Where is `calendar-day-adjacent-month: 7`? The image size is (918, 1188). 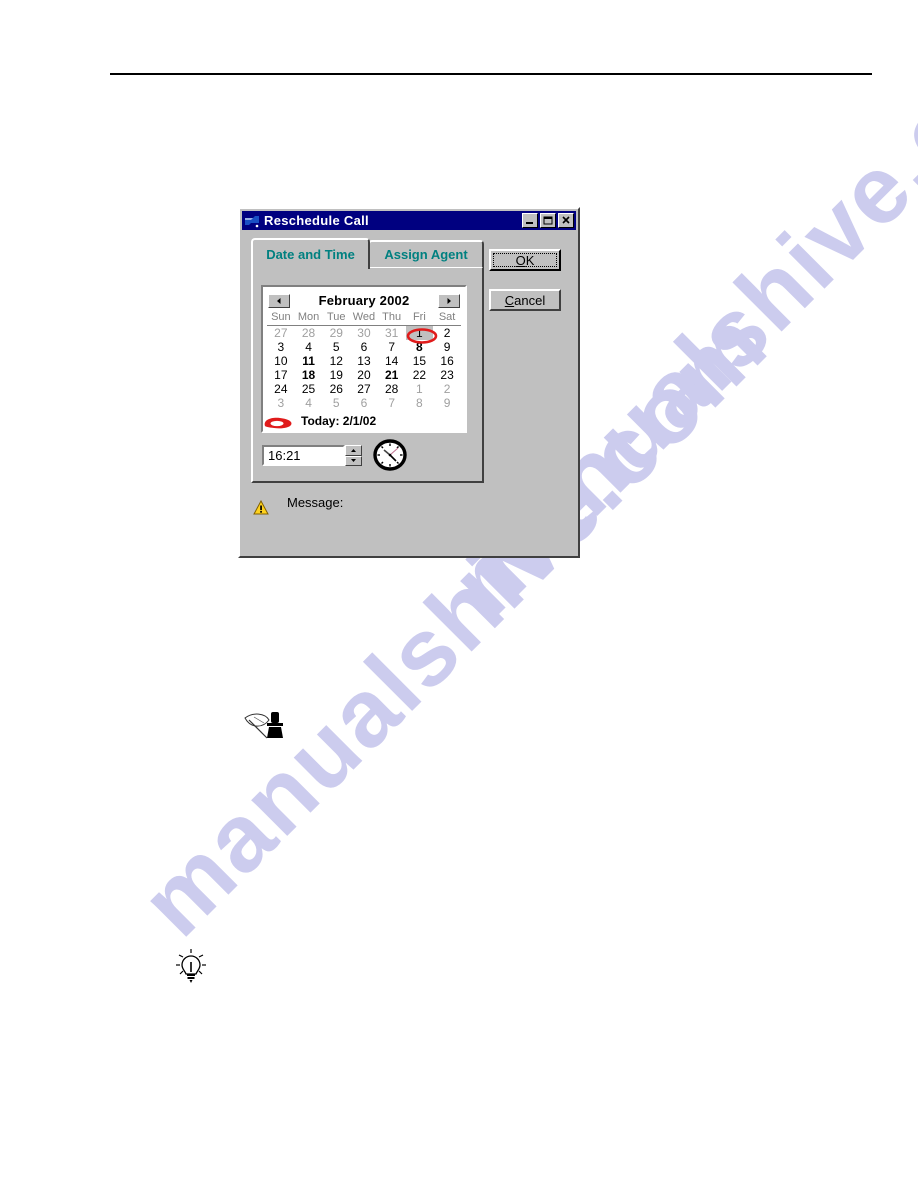
calendar-day-adjacent-month: 7 is located at coordinates (392, 403).